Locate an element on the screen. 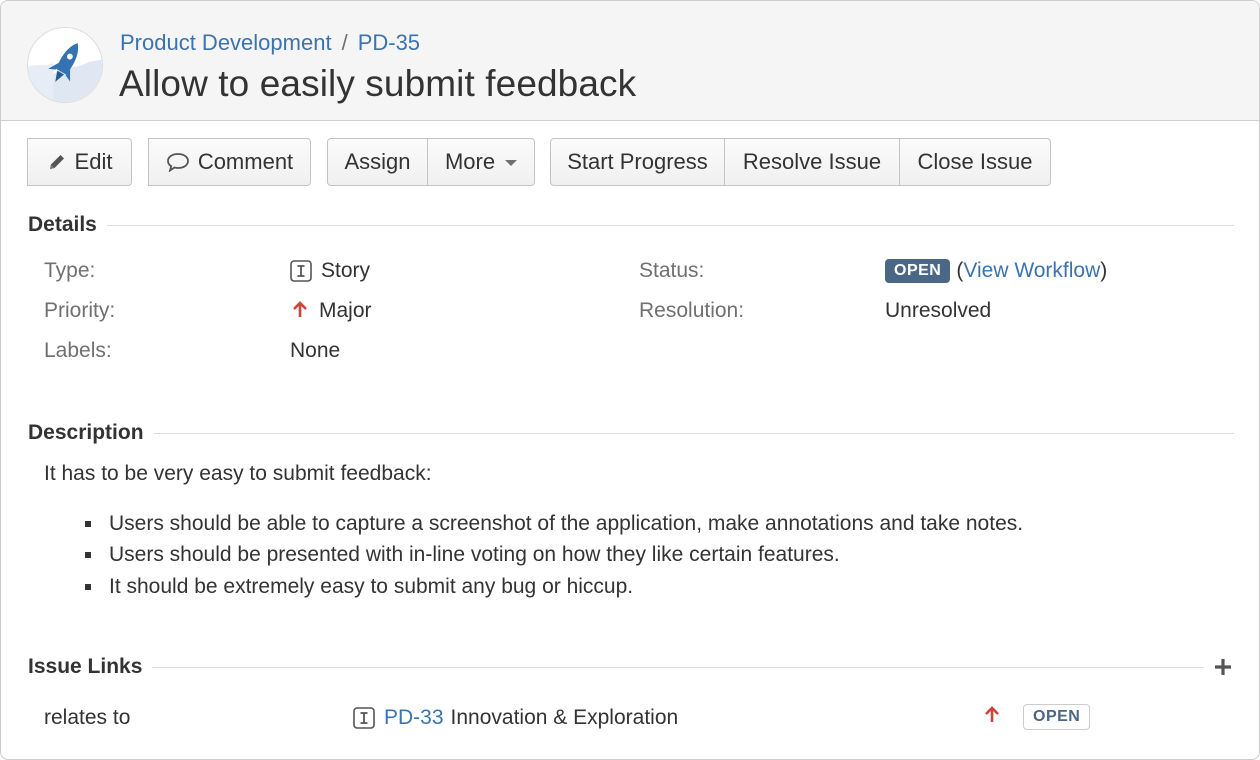 The image size is (1260, 760). status-value: OPEN ( View Workflow ) is located at coordinates (996, 271).